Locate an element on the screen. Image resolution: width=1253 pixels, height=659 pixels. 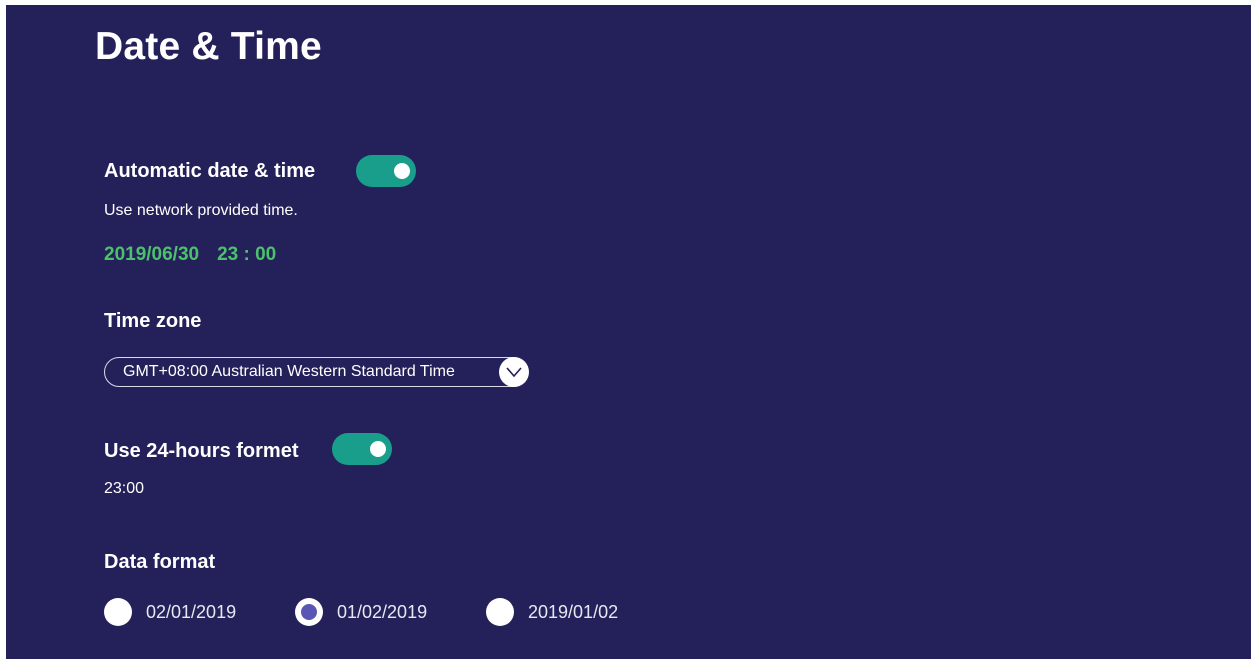
chevron-down-icon is located at coordinates (514, 372).